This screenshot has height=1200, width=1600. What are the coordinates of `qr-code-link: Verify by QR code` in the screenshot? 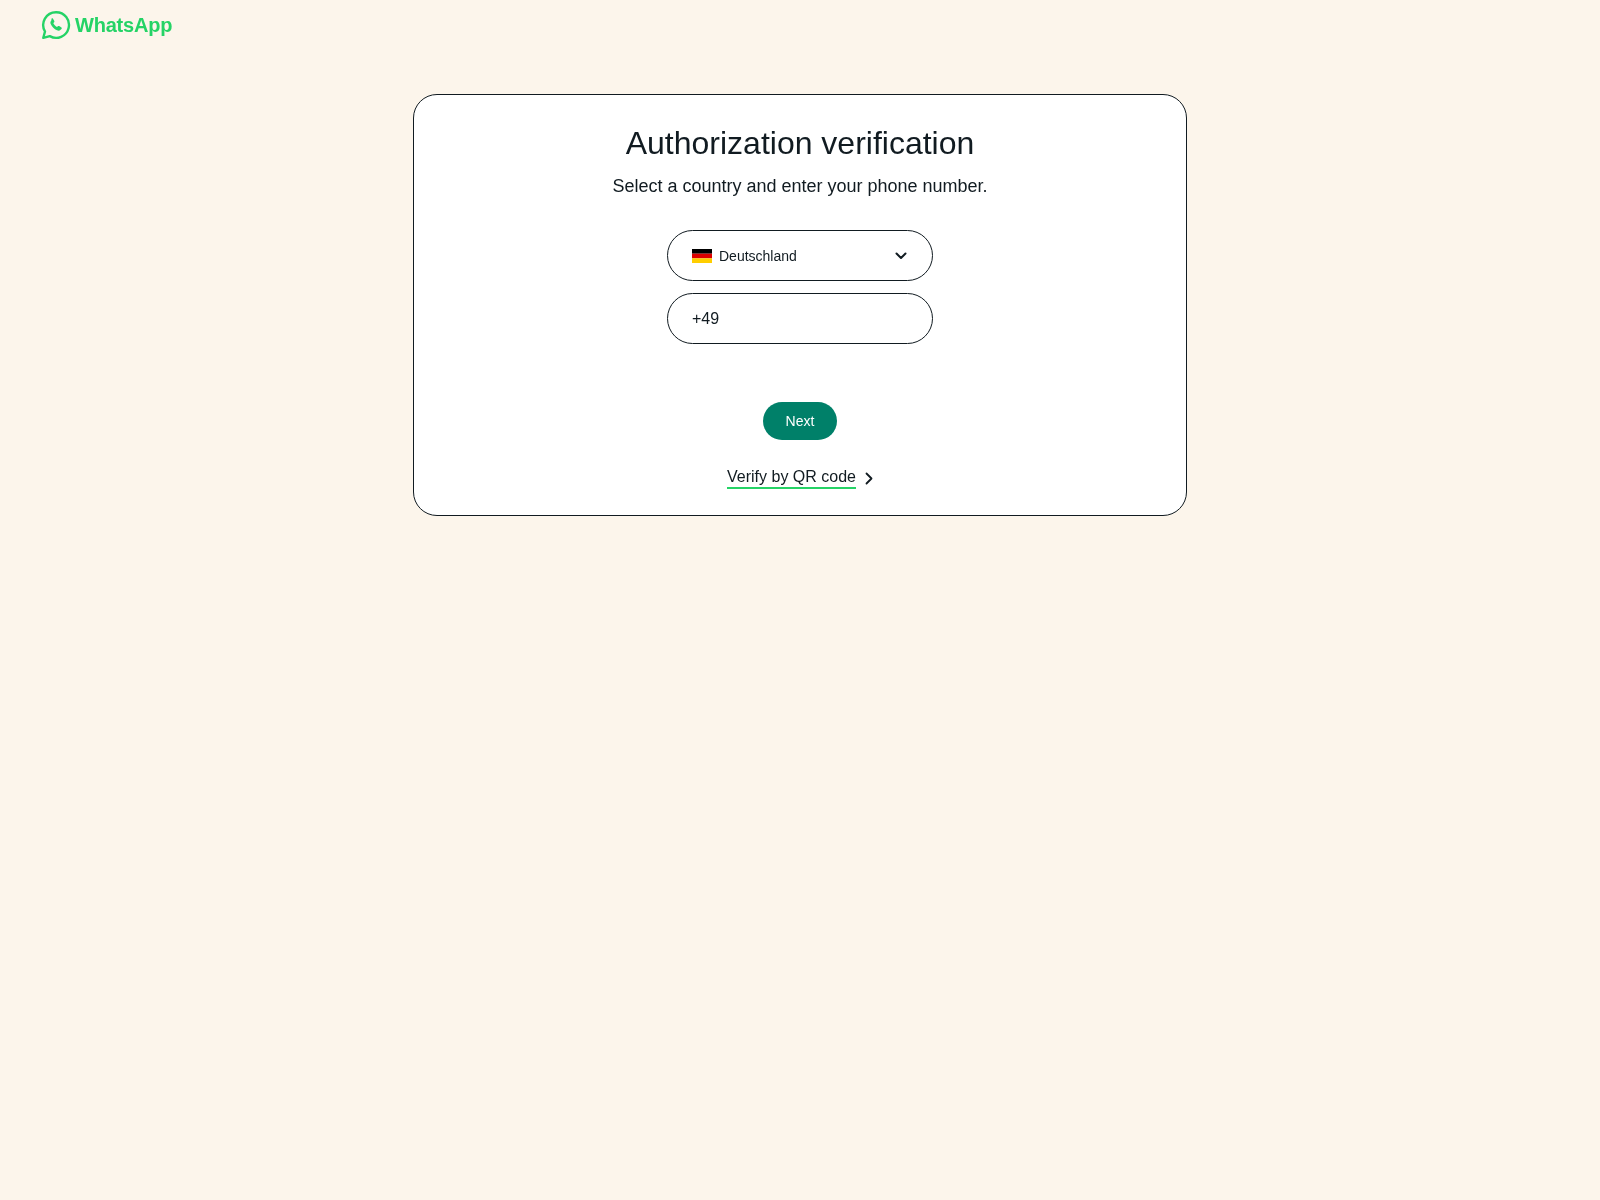 It's located at (791, 478).